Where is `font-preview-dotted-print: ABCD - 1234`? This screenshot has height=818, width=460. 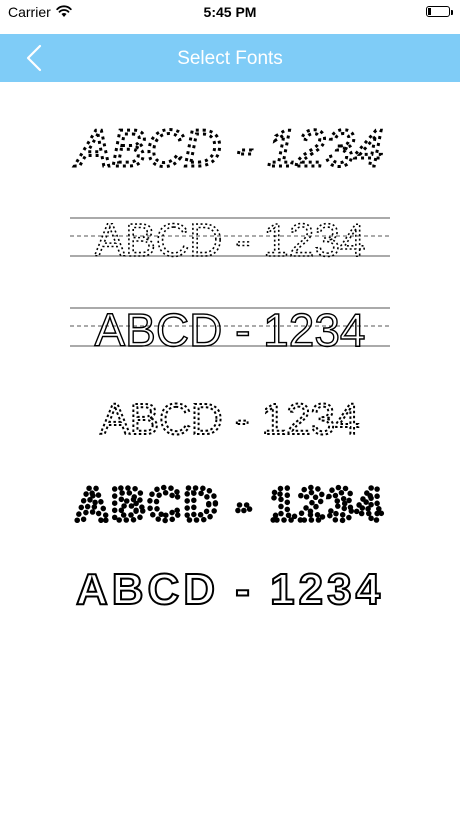
font-preview-dotted-print: ABCD - 1234 is located at coordinates (228, 149).